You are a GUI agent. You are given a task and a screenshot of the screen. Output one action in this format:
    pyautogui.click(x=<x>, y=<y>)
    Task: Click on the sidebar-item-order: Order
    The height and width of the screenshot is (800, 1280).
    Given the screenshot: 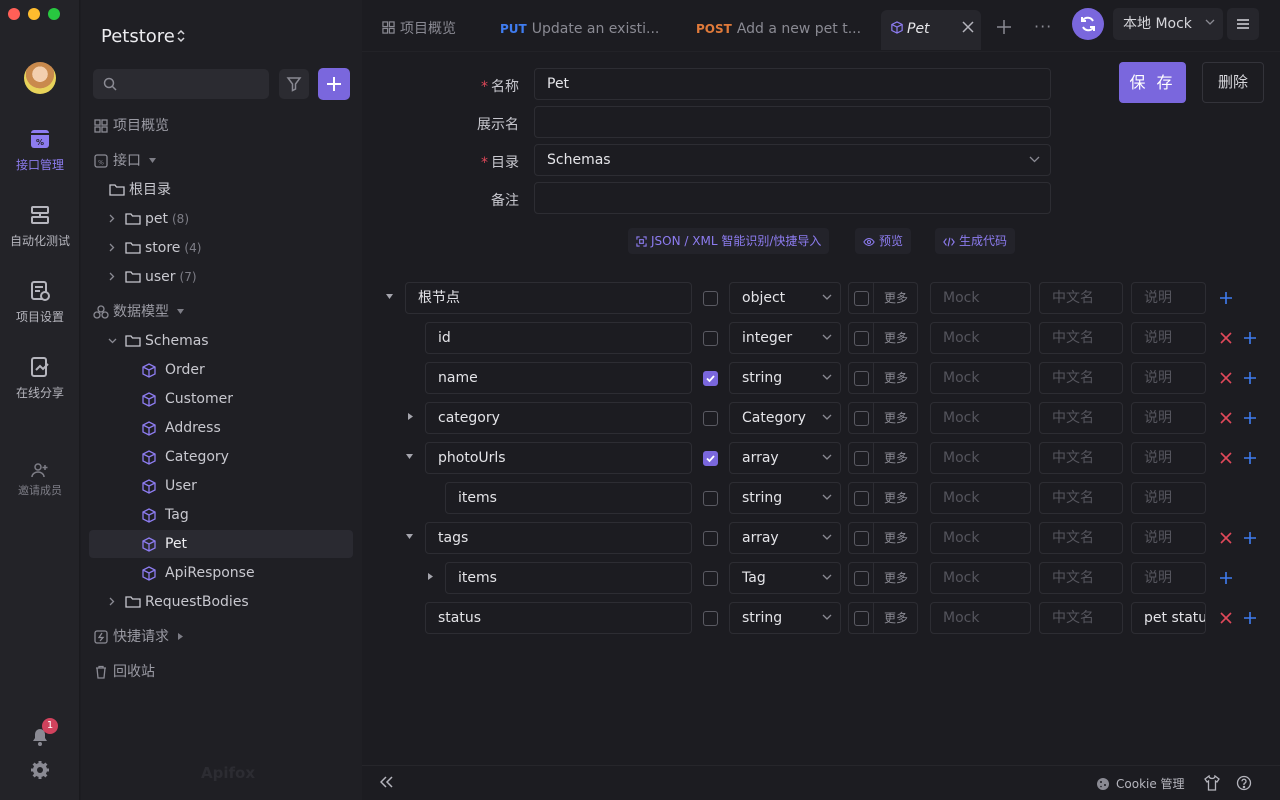 What is the action you would take?
    pyautogui.click(x=221, y=370)
    